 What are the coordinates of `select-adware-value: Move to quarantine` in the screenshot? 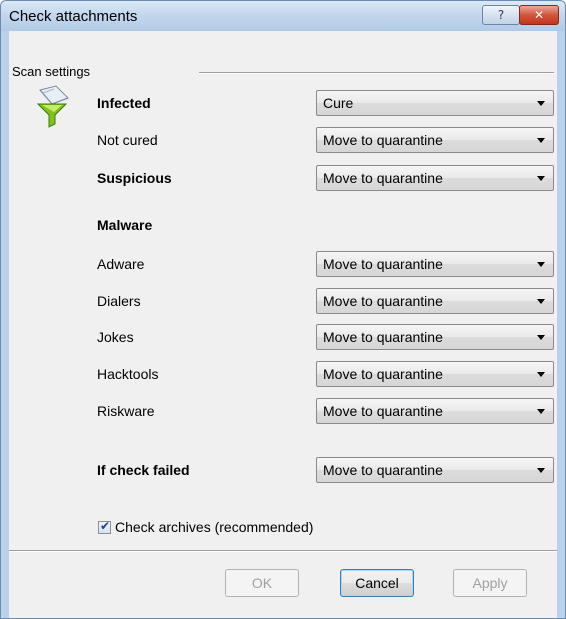 It's located at (383, 264).